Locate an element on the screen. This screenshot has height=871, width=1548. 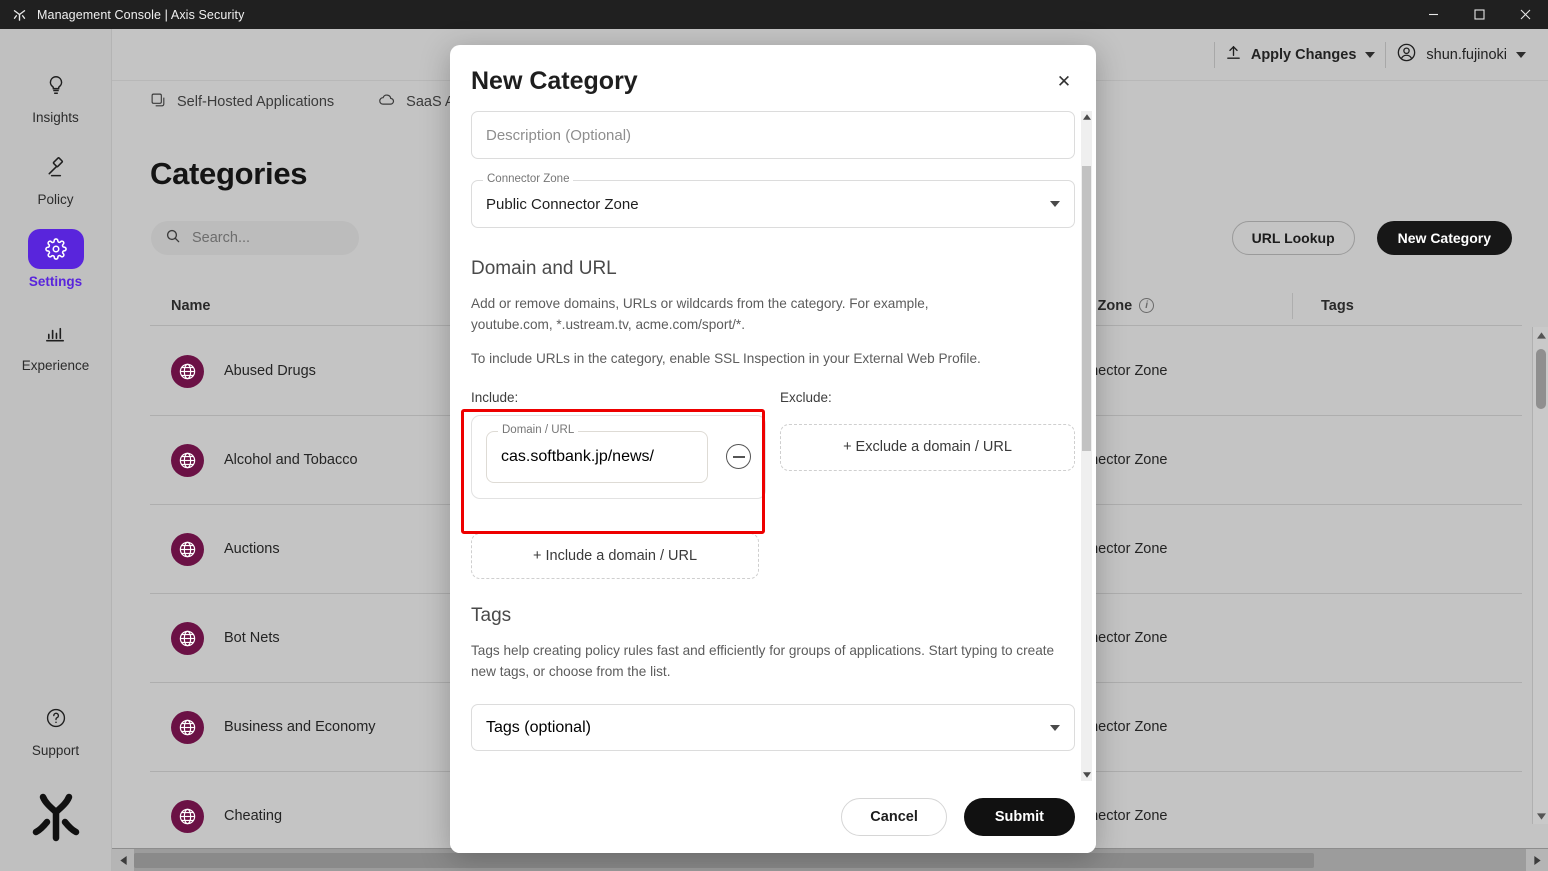
tab-self-hosted-applications: Self-Hosted Applications is located at coordinates (242, 102).